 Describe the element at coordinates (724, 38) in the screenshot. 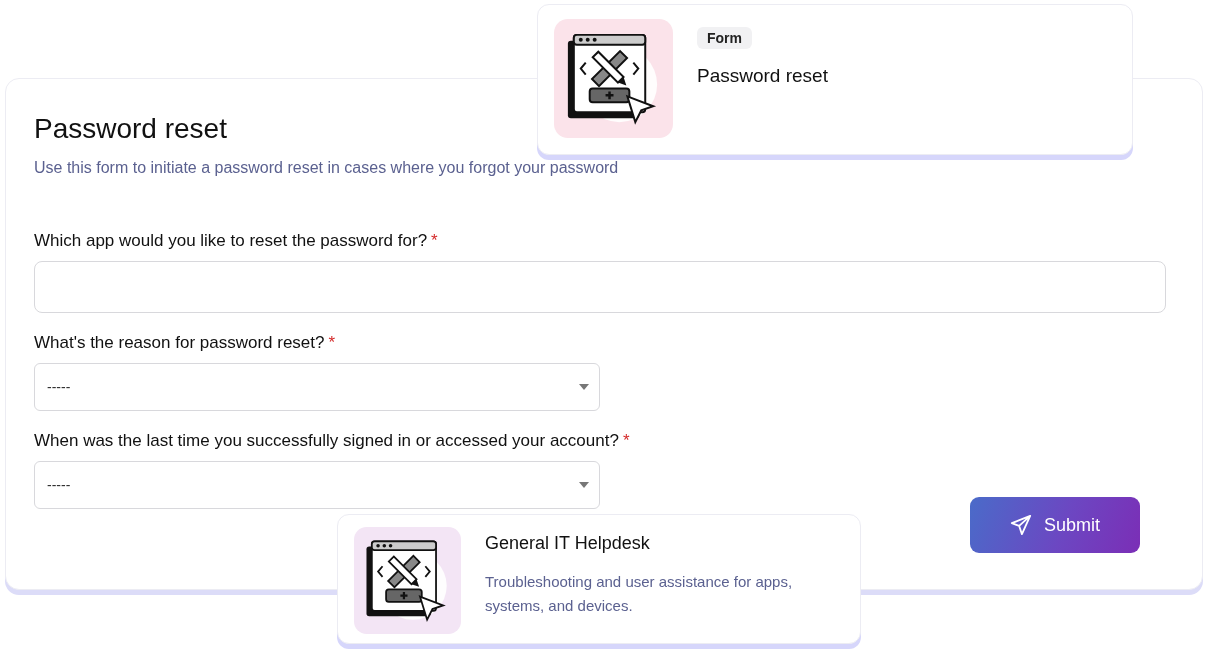

I see `tag: Form` at that location.